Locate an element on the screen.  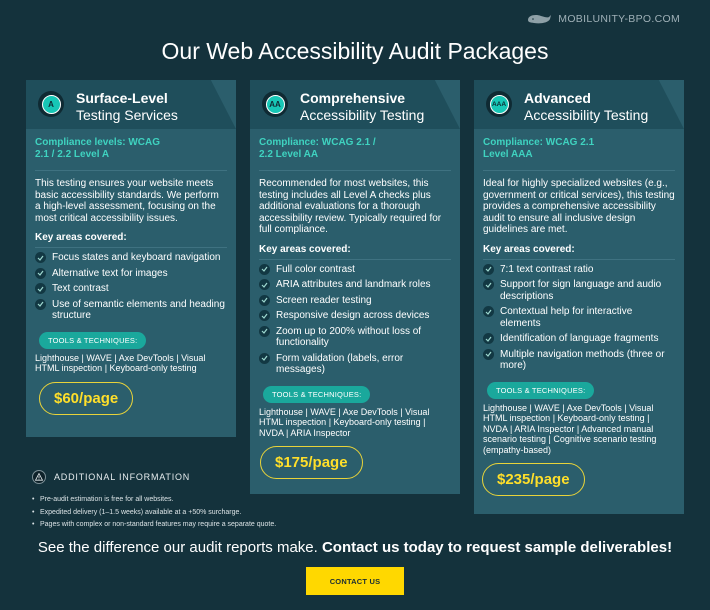
additional-heading: ADDITIONAL INFORMATION is located at coordinates (122, 477).